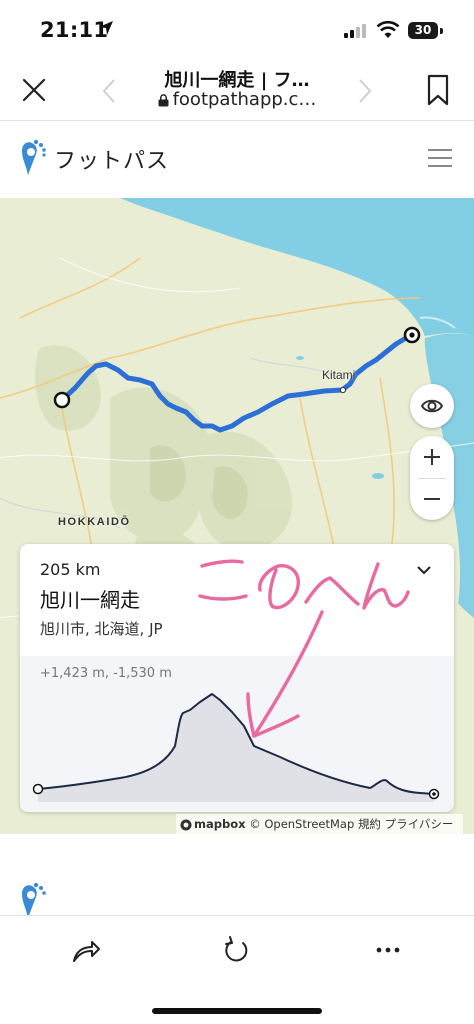  Describe the element at coordinates (438, 90) in the screenshot. I see `bookmark-icon` at that location.